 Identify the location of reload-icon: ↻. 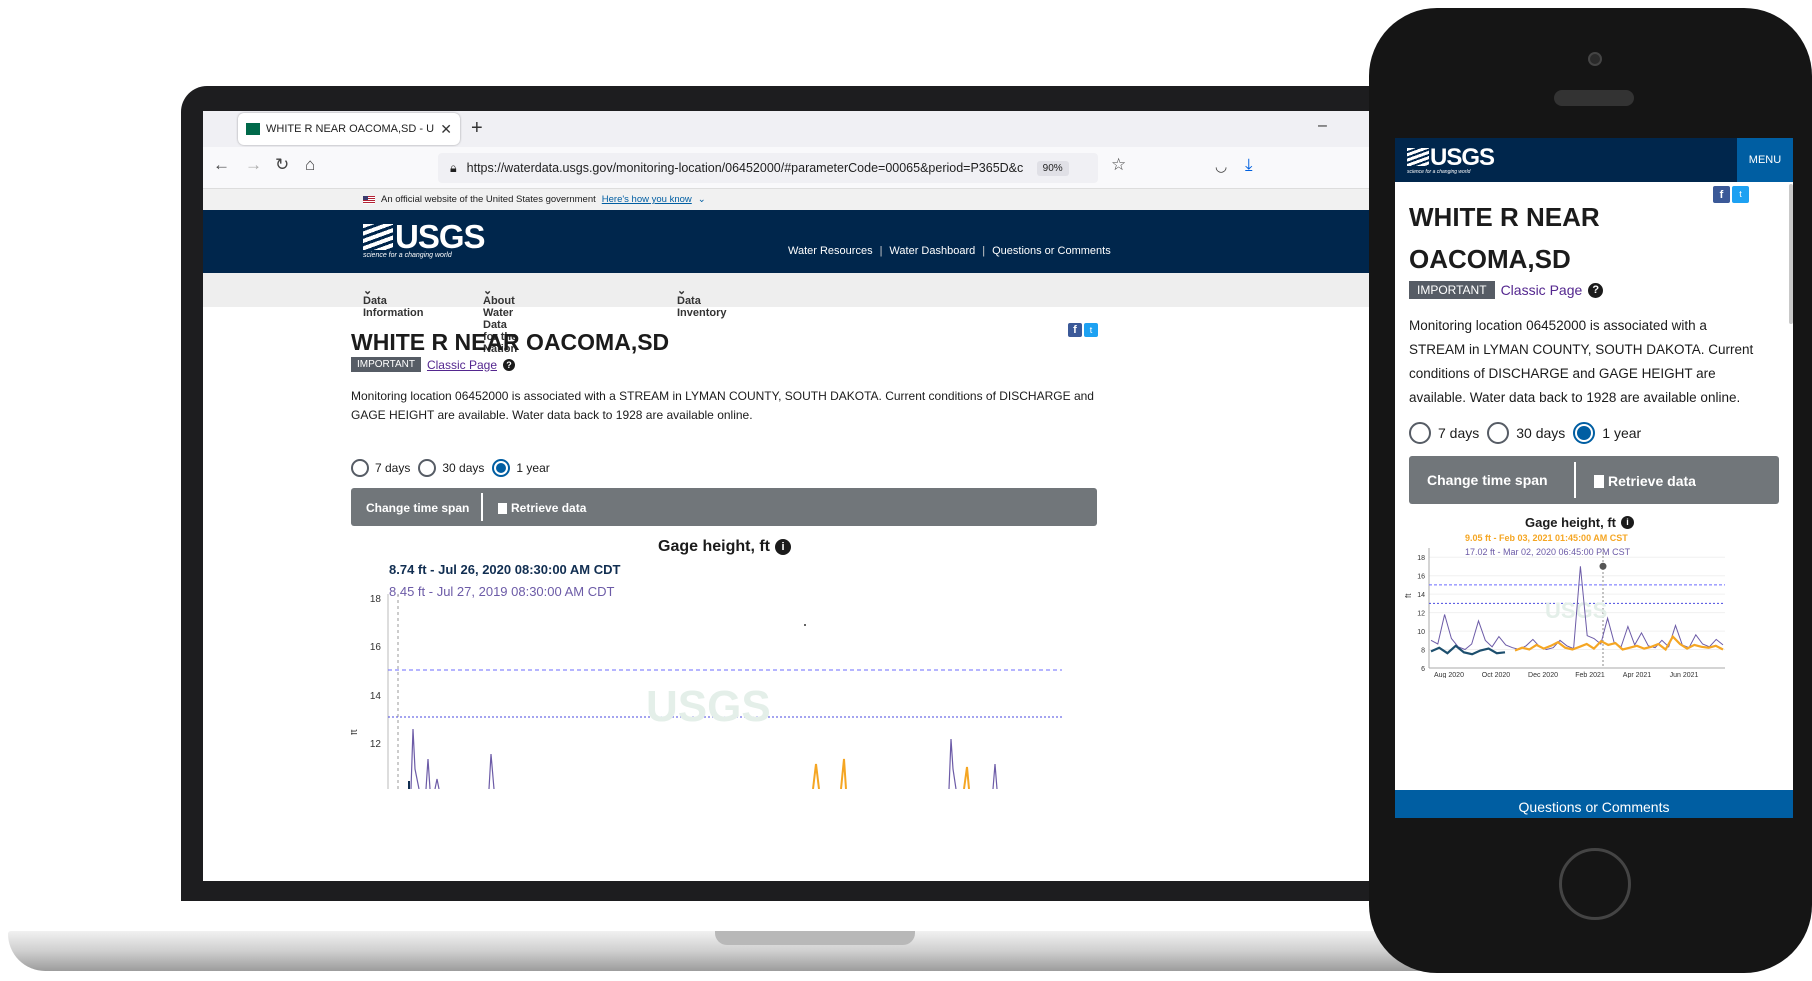
(282, 165).